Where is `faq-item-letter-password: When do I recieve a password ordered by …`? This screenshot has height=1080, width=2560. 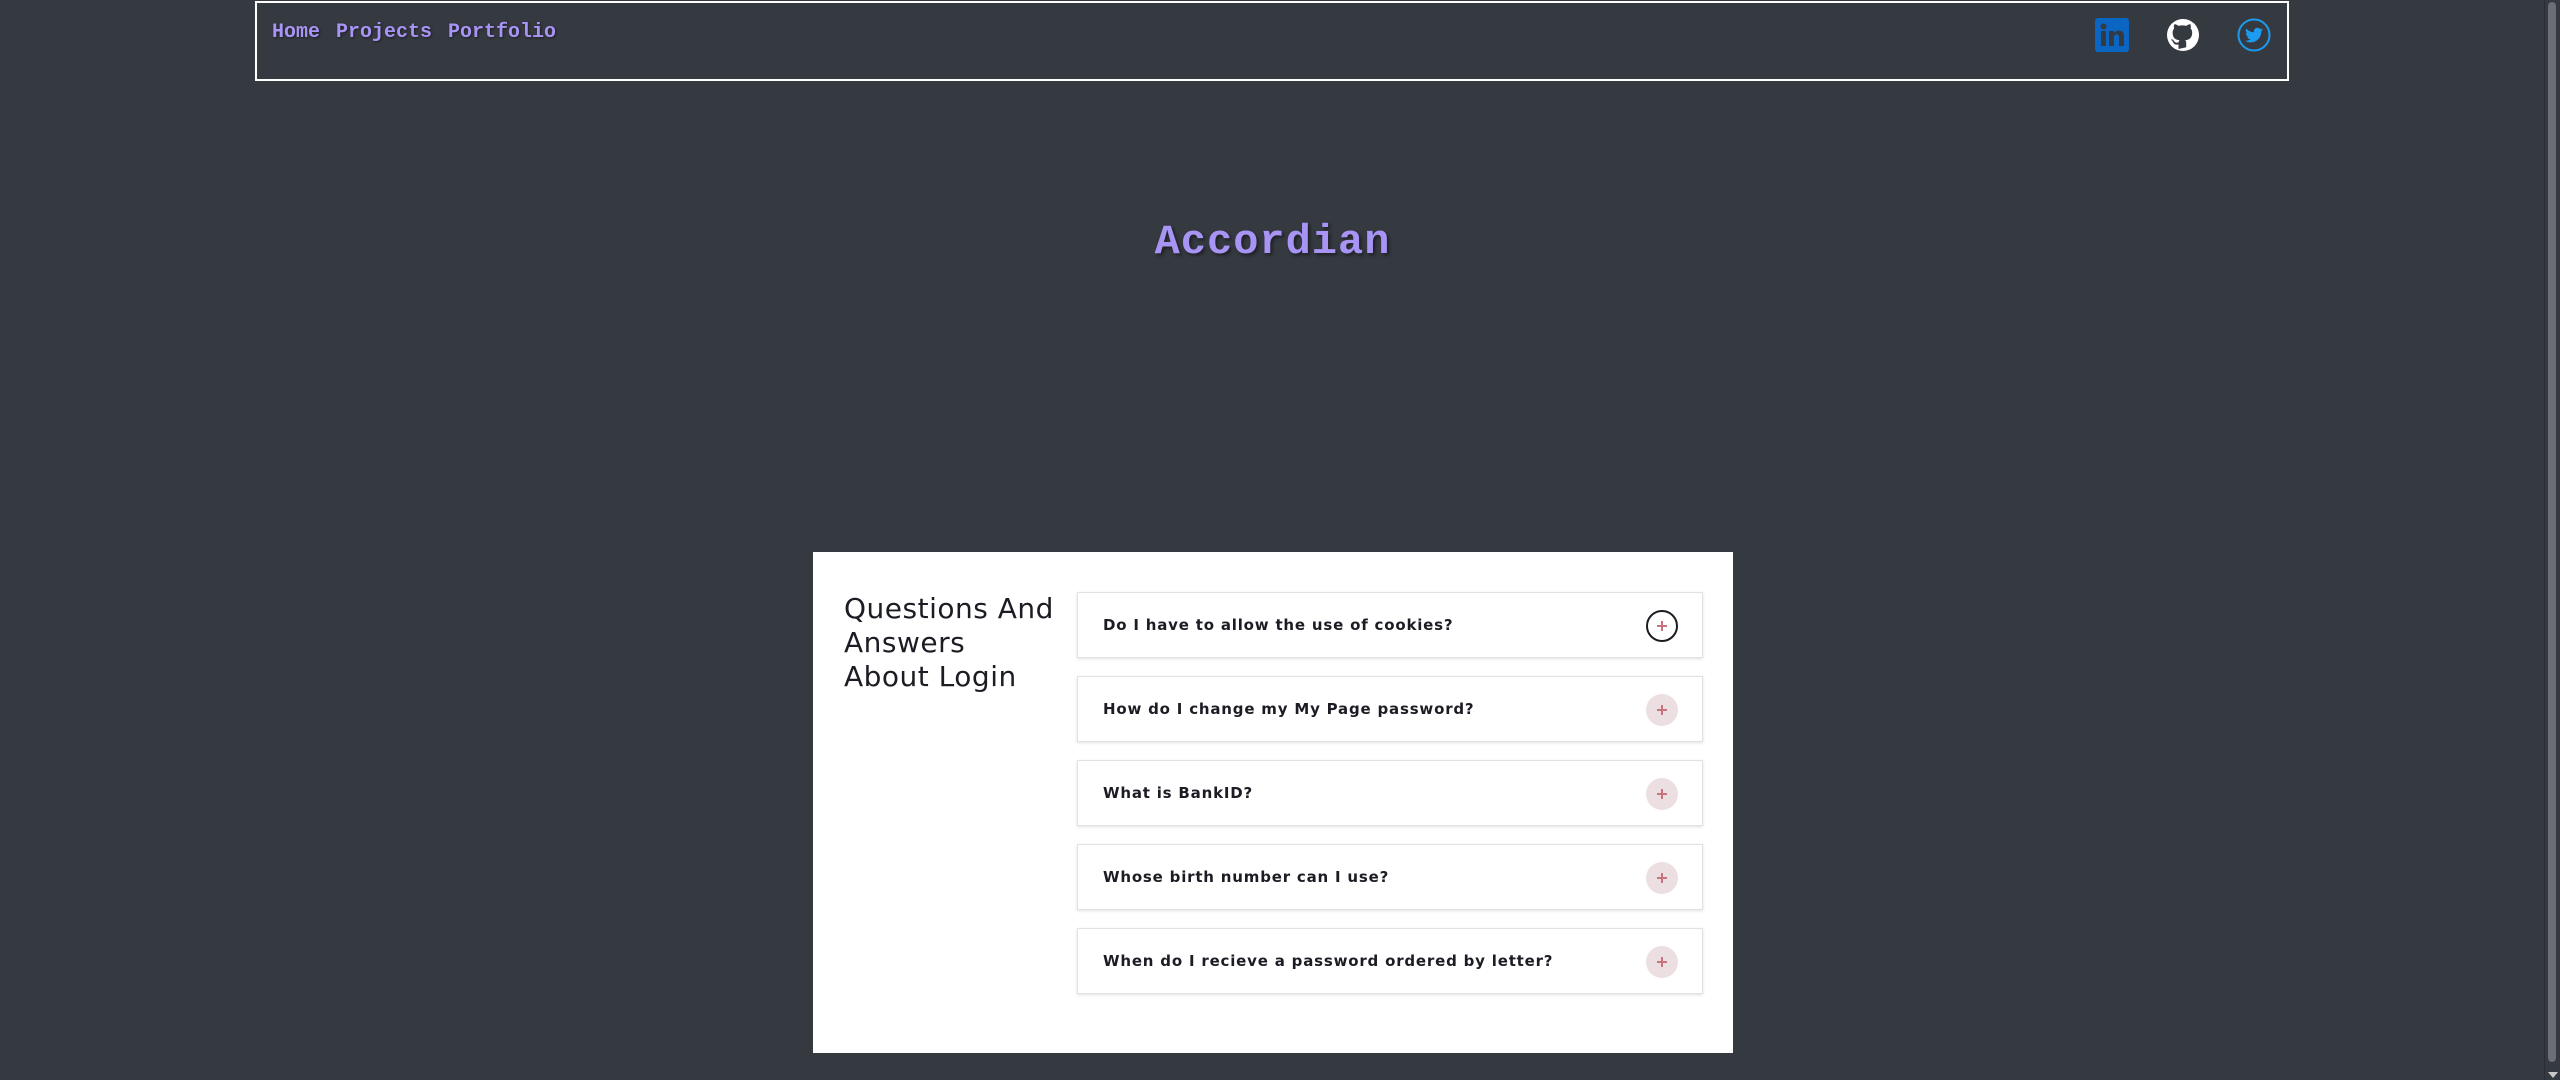
faq-item-letter-password: When do I recieve a password ordered by … is located at coordinates (1390, 961).